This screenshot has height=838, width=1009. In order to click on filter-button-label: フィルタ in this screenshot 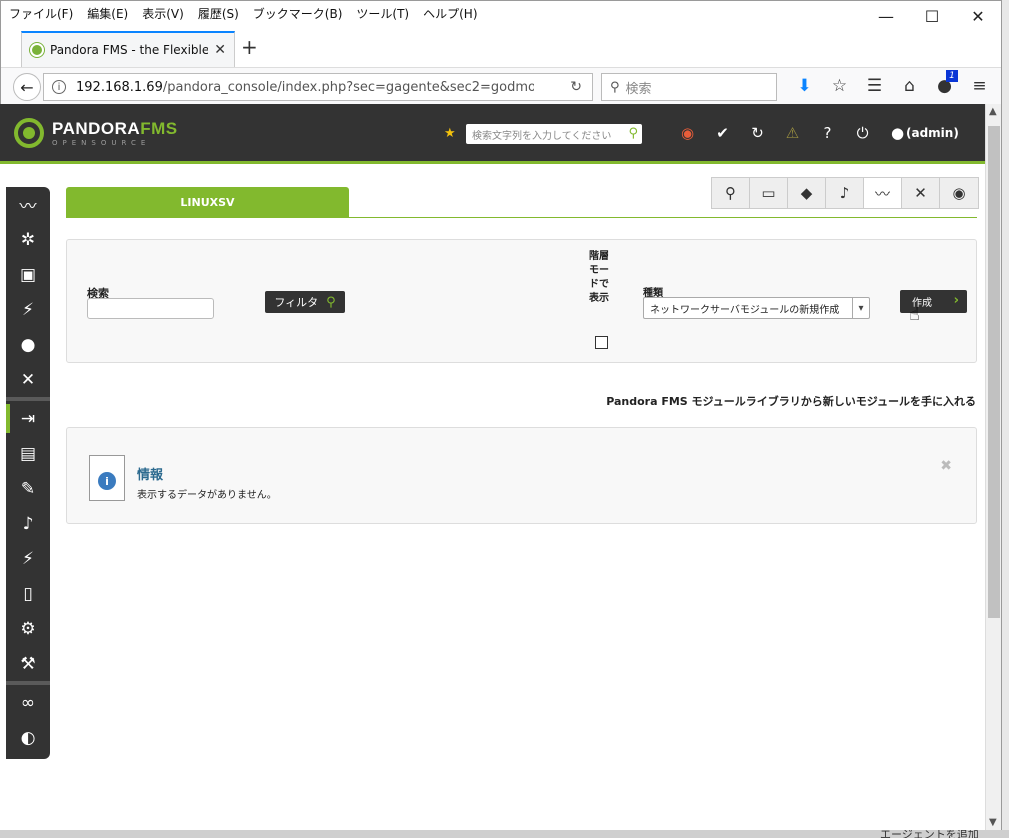, I will do `click(296, 302)`.